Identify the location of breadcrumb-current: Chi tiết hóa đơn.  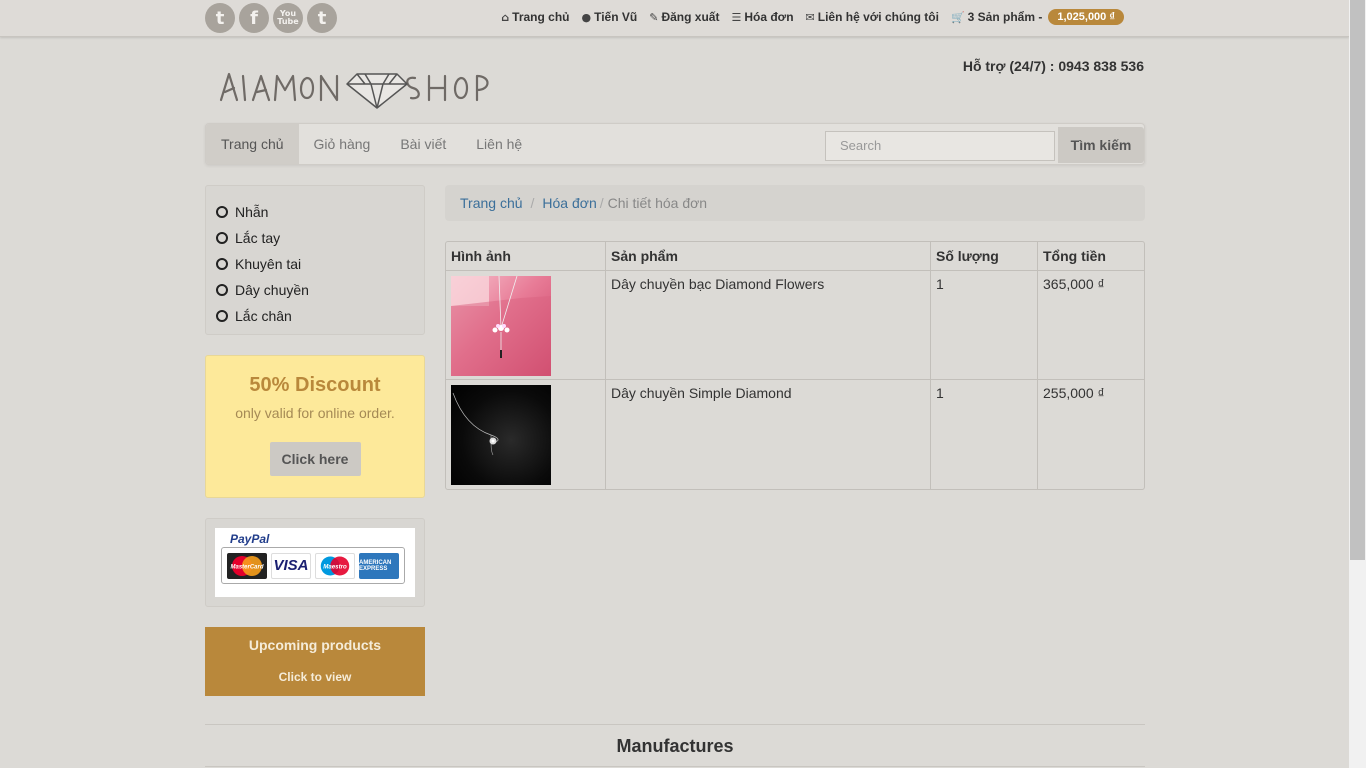
(657, 203).